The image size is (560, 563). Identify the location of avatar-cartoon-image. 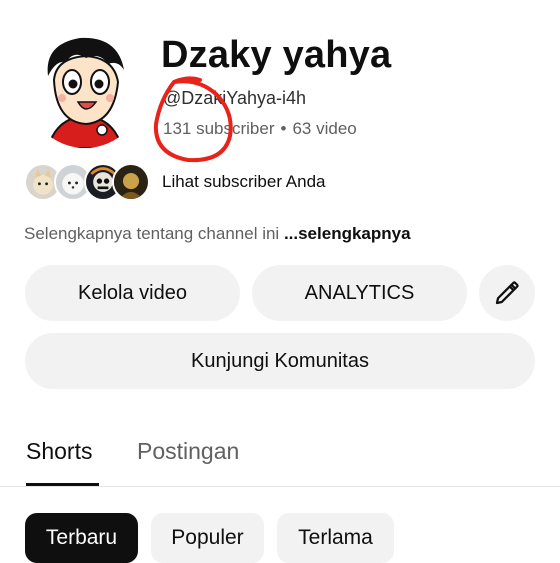
(85, 89).